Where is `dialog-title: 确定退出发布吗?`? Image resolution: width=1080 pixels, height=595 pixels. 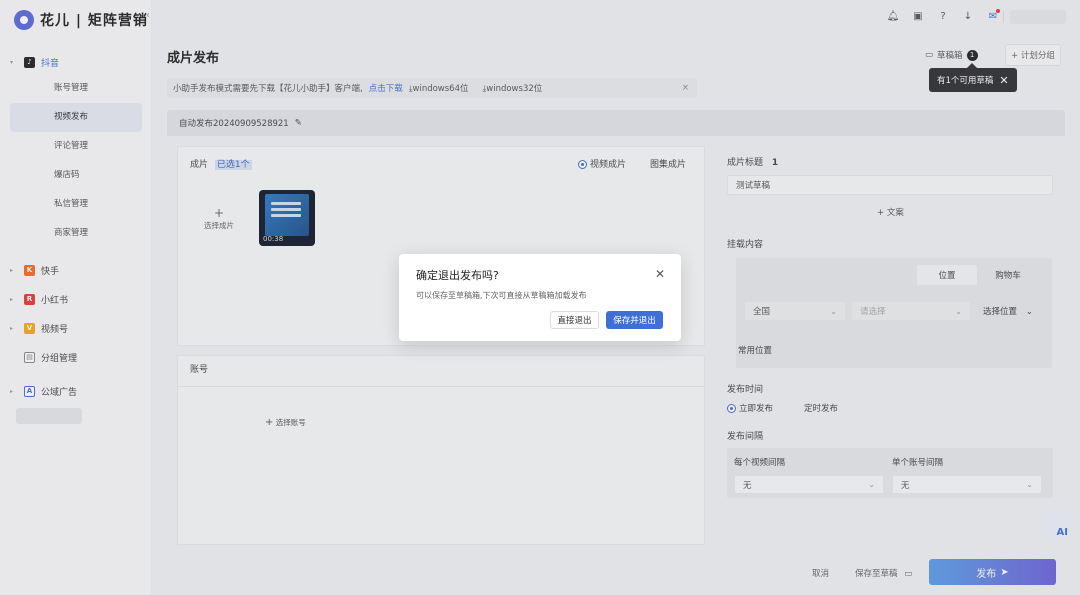
dialog-title: 确定退出发布吗? is located at coordinates (457, 275).